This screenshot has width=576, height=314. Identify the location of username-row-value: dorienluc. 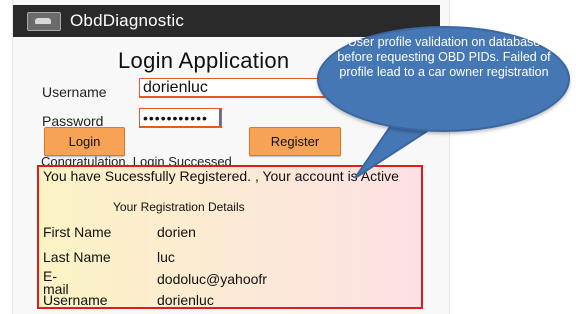
(185, 300).